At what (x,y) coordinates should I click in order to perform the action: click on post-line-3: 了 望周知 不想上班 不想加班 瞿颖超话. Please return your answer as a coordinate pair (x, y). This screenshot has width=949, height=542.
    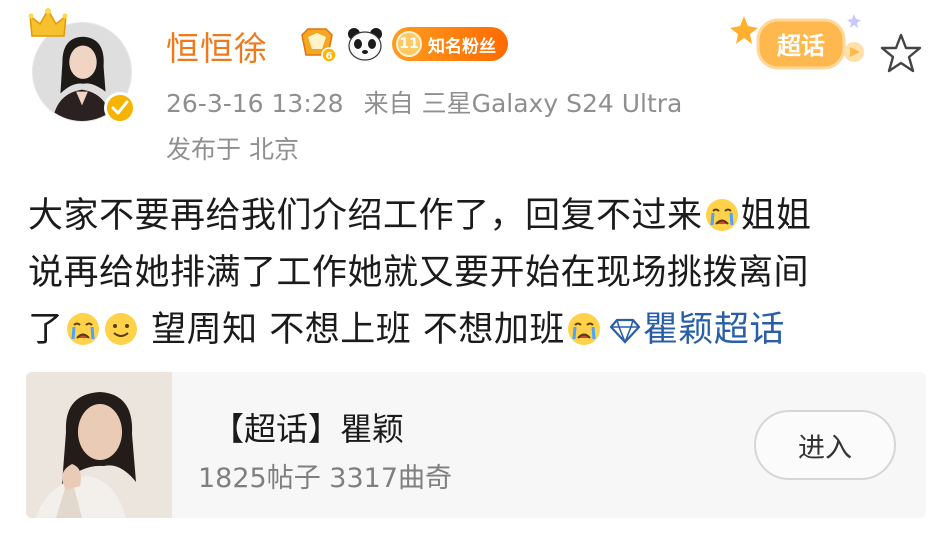
    Looking at the image, I should click on (478, 330).